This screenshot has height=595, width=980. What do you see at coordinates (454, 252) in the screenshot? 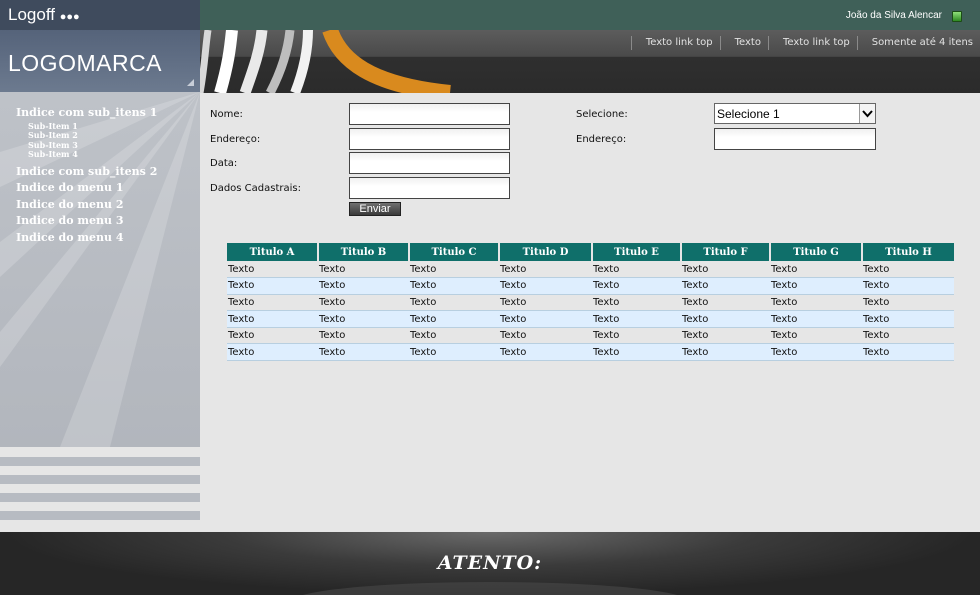
I see `column-header: Titulo C` at bounding box center [454, 252].